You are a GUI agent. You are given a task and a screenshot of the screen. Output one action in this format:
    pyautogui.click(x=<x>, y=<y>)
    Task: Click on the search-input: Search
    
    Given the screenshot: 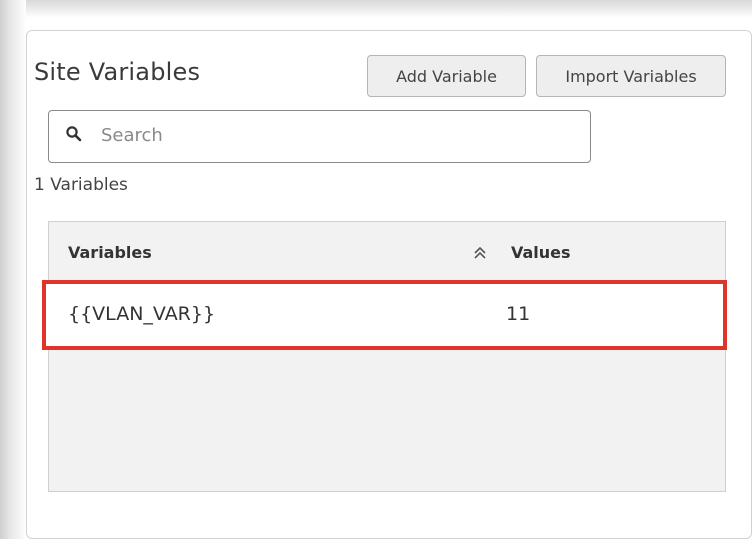 What is the action you would take?
    pyautogui.click(x=319, y=136)
    